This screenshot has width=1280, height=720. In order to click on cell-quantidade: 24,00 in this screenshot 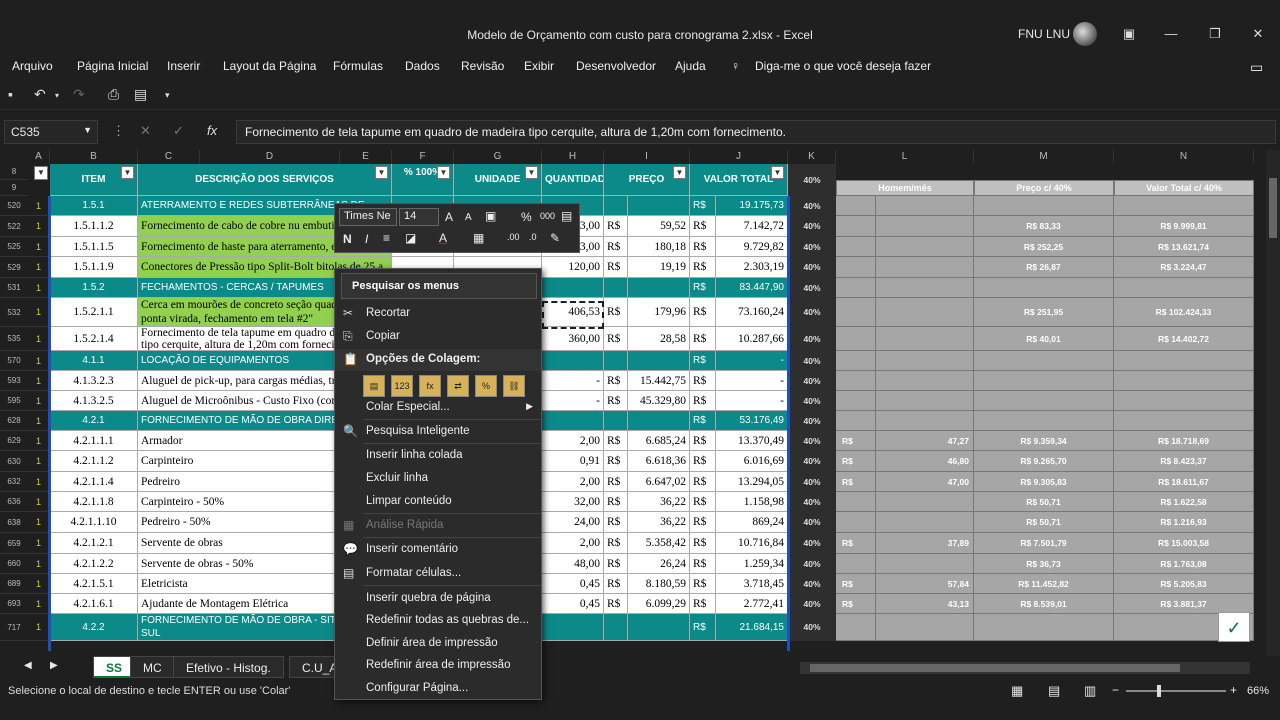, I will do `click(573, 522)`.